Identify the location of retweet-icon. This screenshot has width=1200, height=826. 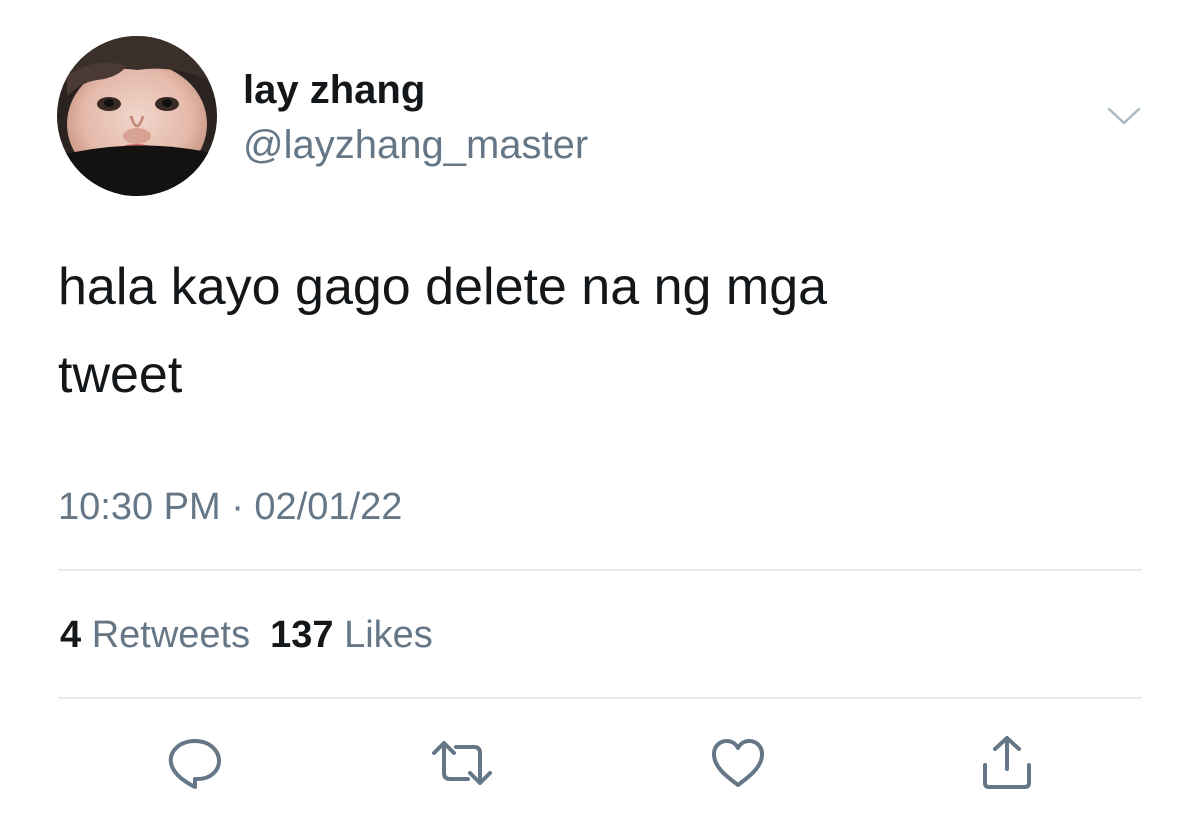
(462, 763).